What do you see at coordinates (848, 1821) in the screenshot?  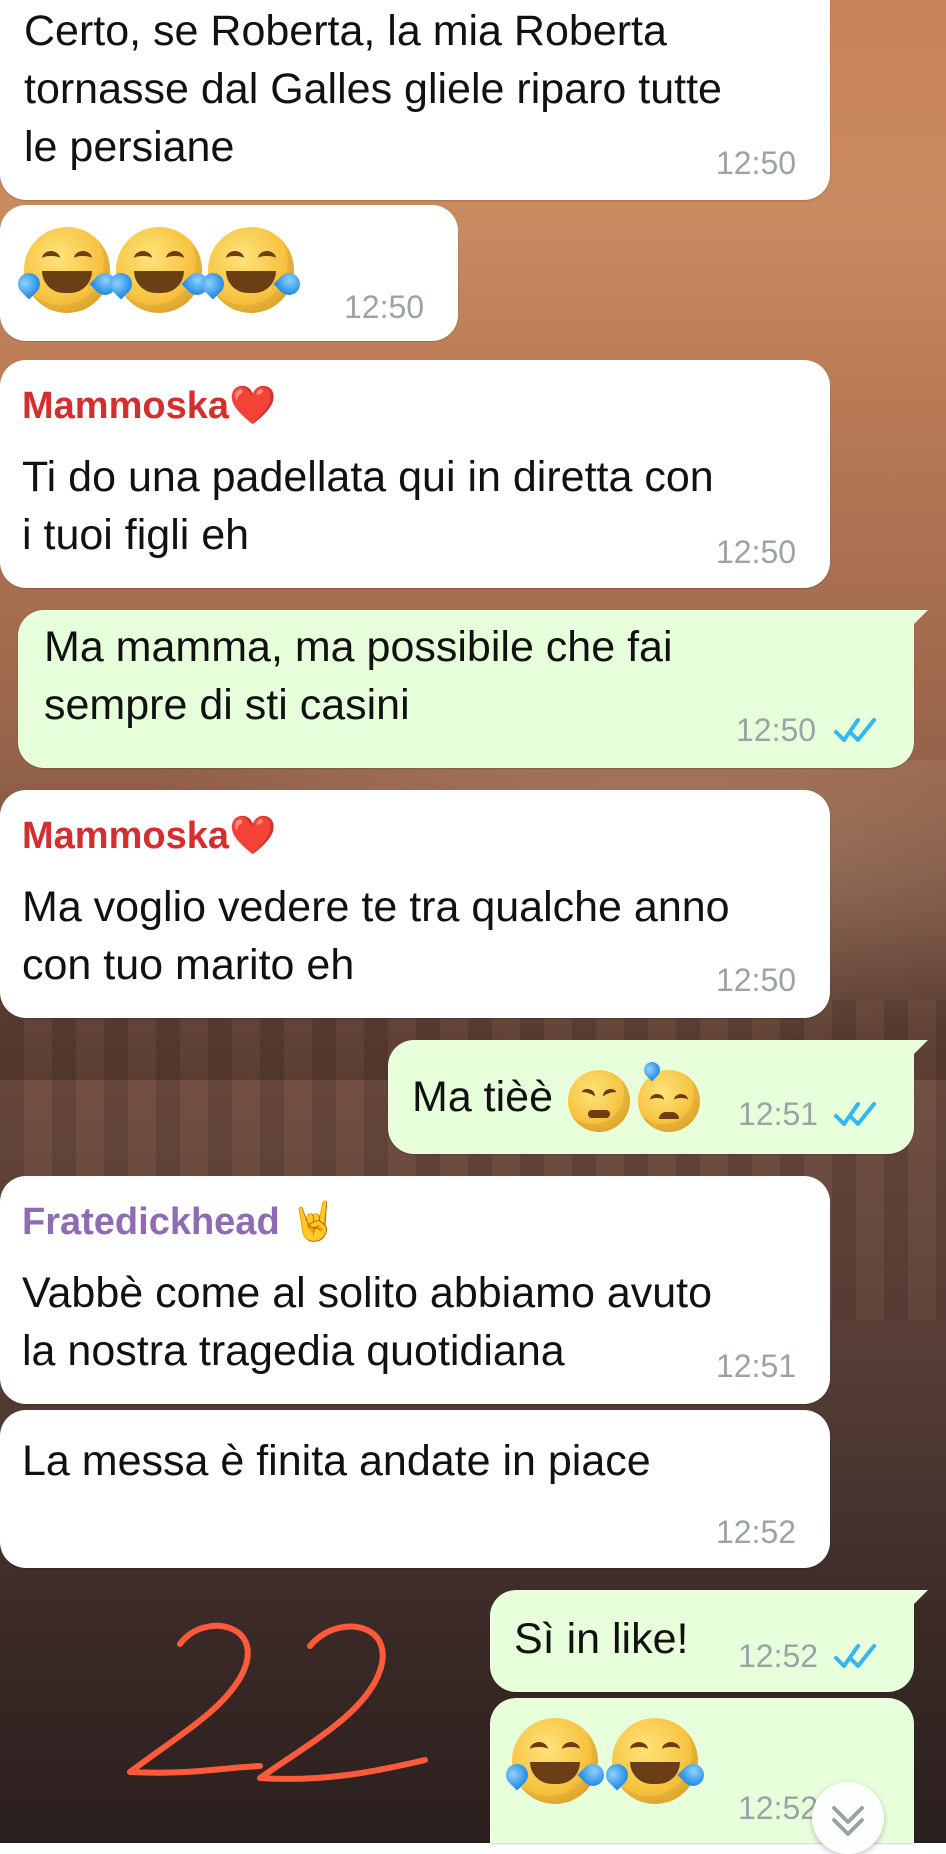 I see `chevron-double-down-icon` at bounding box center [848, 1821].